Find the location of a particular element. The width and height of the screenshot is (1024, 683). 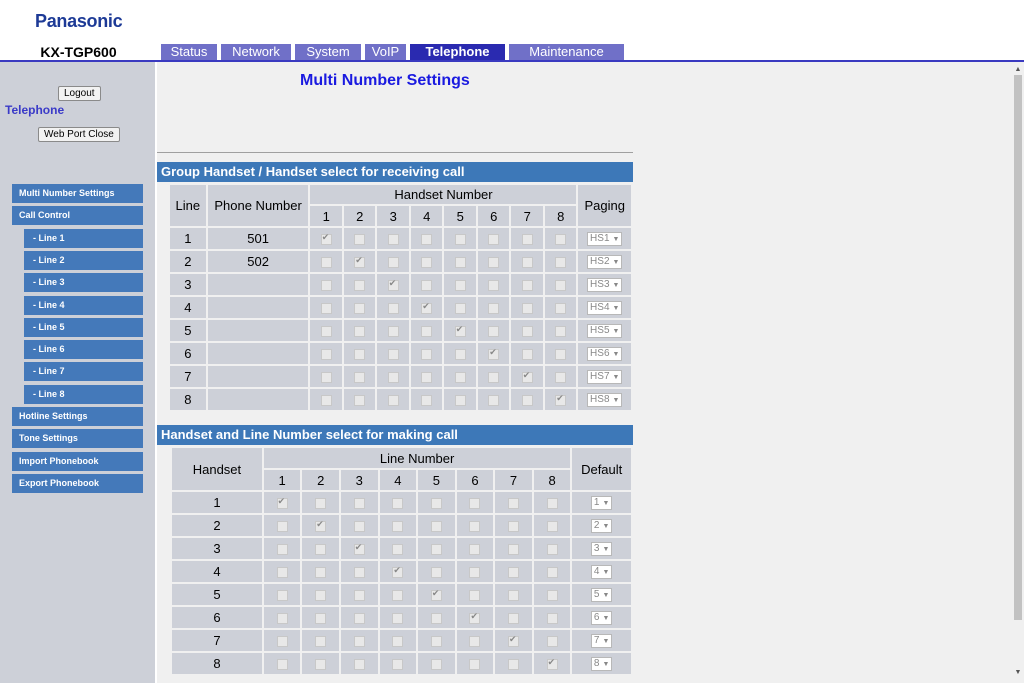

sidebar-item-line-6: - Line 6 is located at coordinates (83, 350).